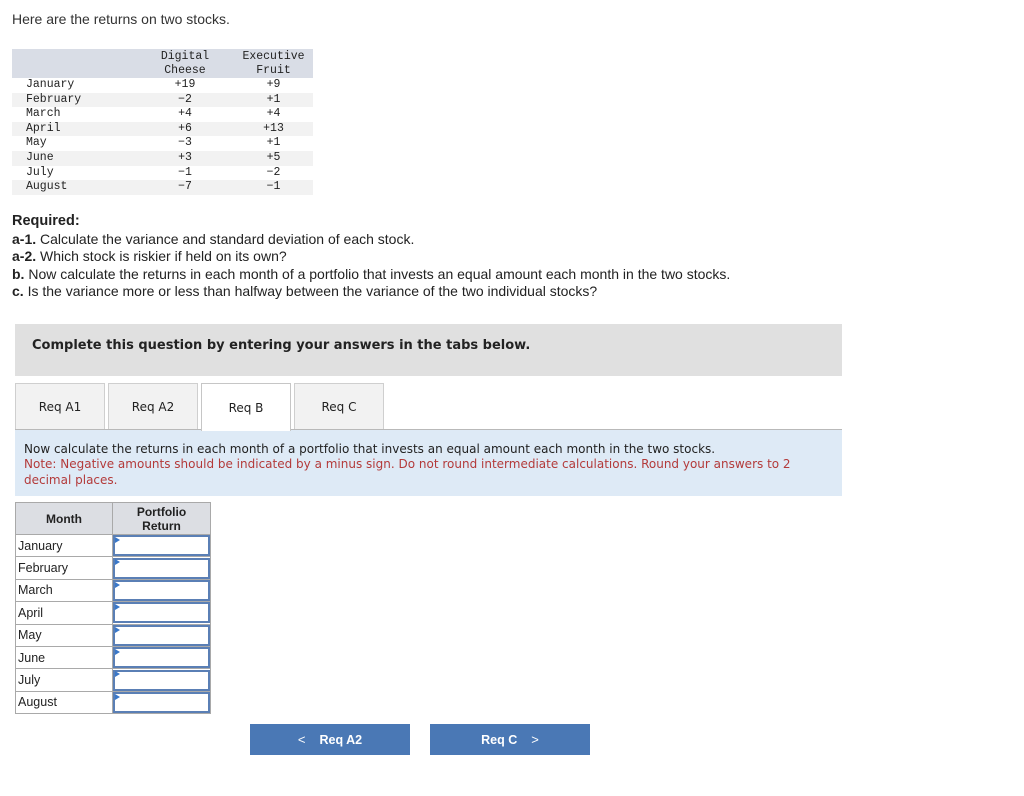  Describe the element at coordinates (74, 129) in the screenshot. I see `month-cell: April` at that location.